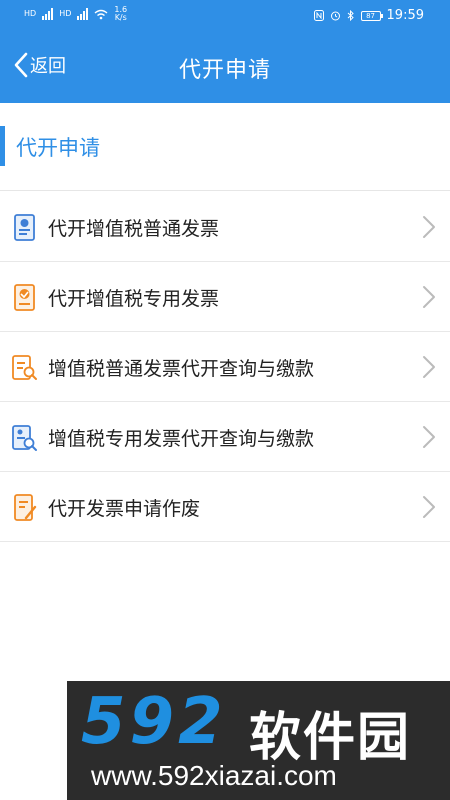 The image size is (450, 800). Describe the element at coordinates (214, 775) in the screenshot. I see `watermark-url: www.592xiazai.com` at that location.